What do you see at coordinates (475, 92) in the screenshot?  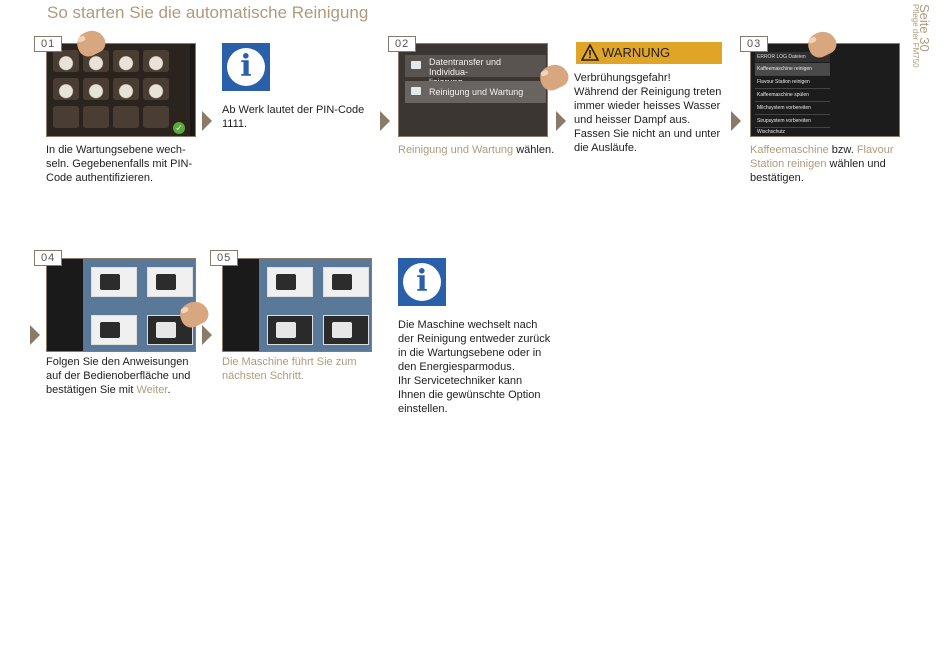 I see `menu-item-reinigung: Reinigung und Wartung` at bounding box center [475, 92].